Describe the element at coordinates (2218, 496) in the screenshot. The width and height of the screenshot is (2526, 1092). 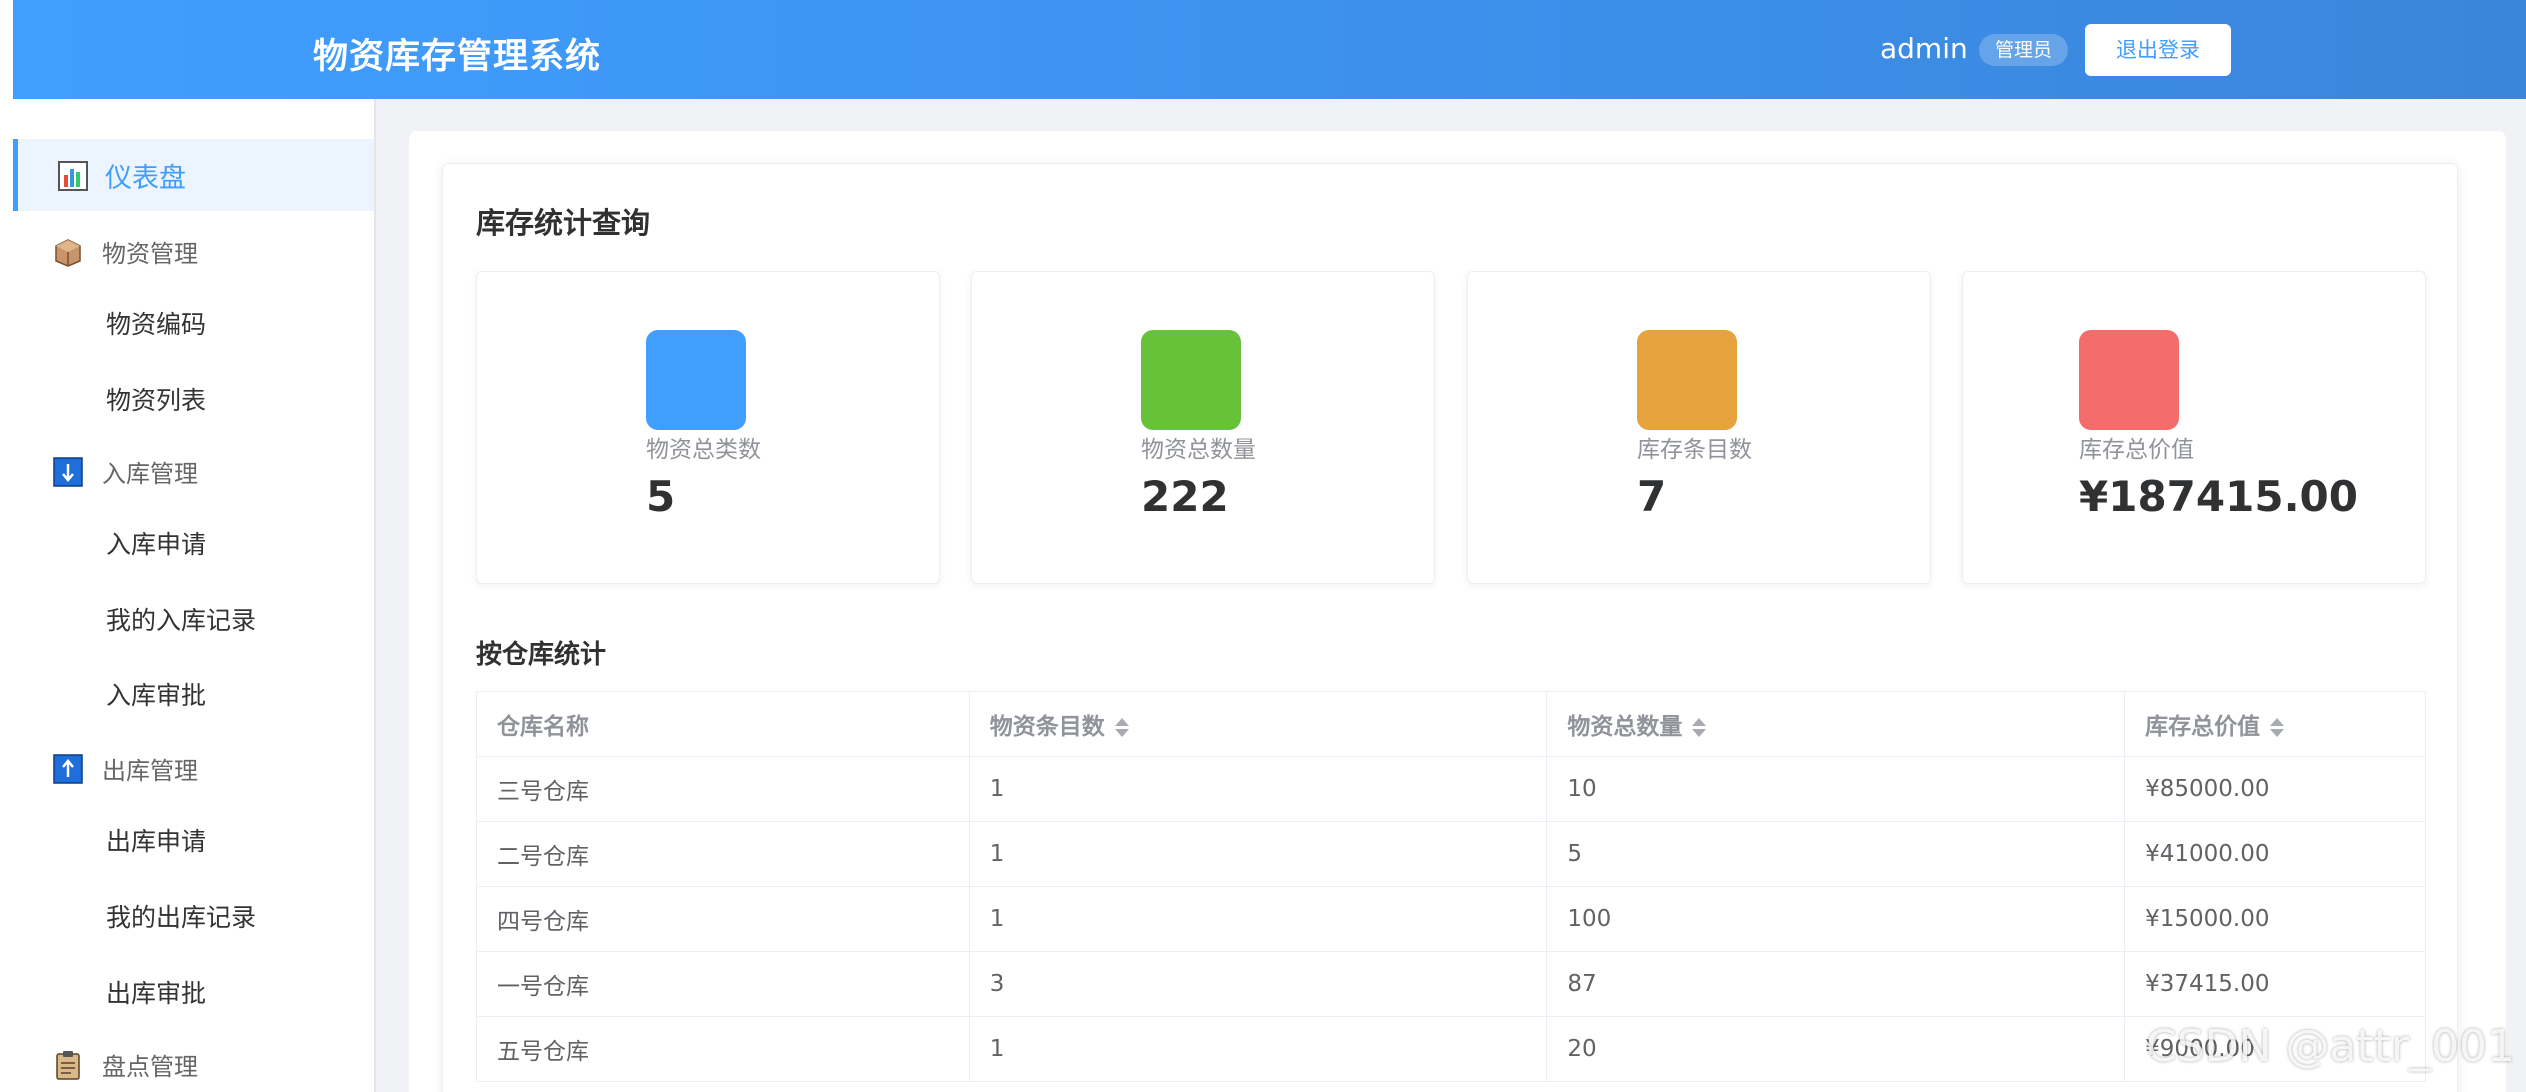
I see `stat-value: ¥187415.00` at that location.